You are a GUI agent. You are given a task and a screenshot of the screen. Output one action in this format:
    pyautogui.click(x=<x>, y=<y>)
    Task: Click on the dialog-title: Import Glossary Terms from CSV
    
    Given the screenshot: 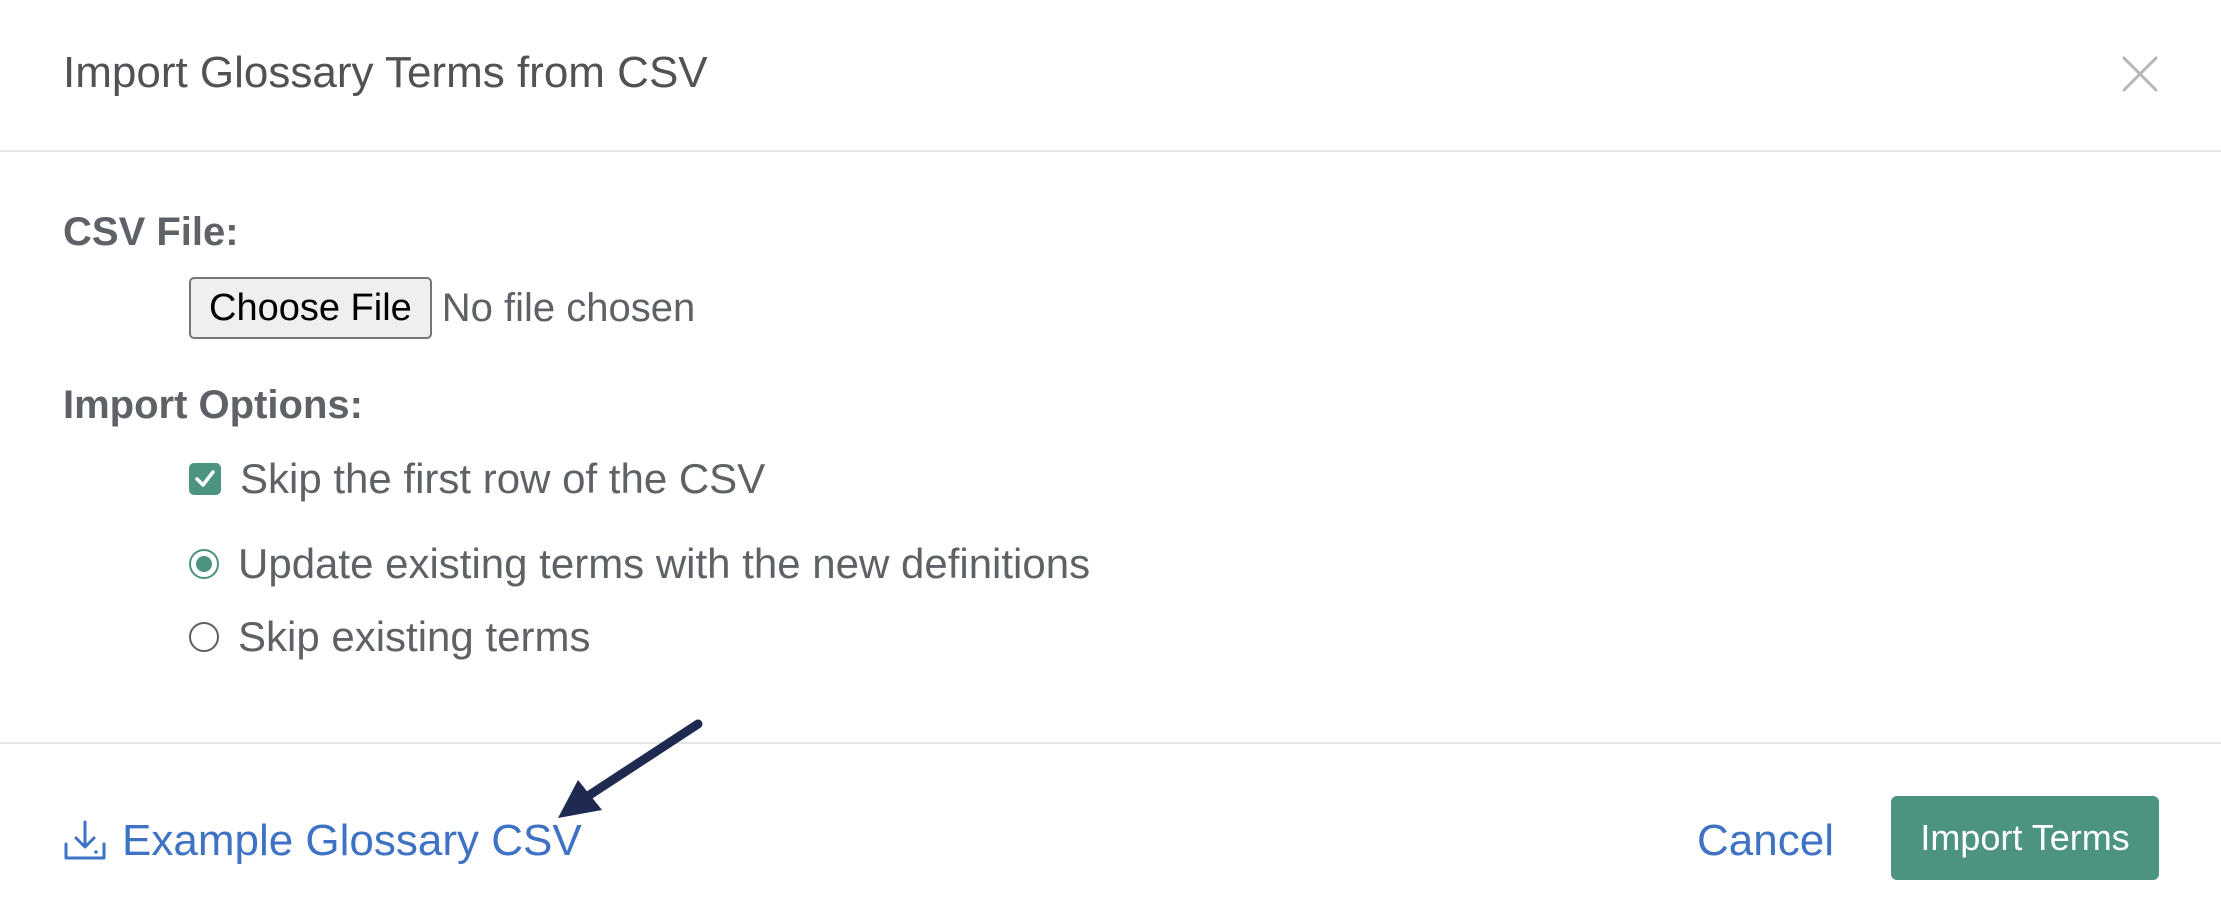 What is the action you would take?
    pyautogui.click(x=385, y=72)
    